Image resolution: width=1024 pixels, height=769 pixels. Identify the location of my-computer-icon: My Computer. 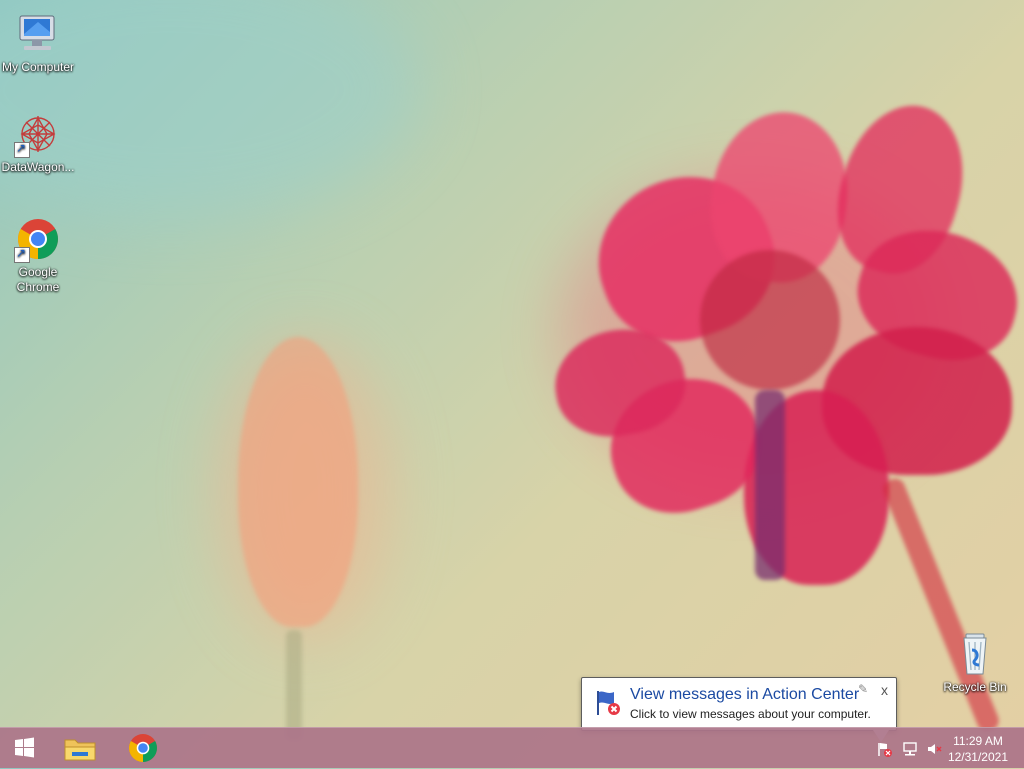
(38, 42).